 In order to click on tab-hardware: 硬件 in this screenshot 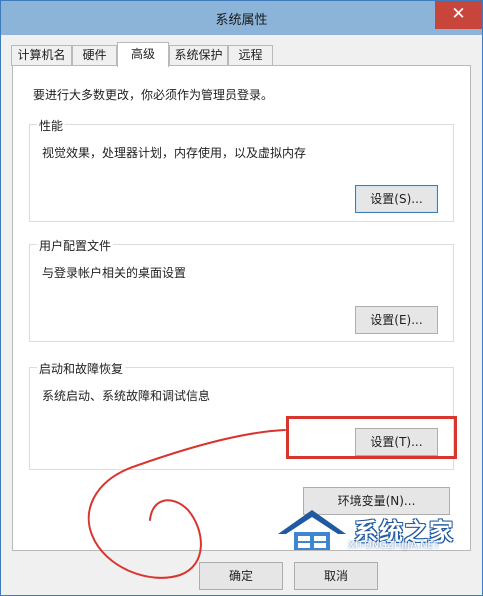, I will do `click(94, 55)`.